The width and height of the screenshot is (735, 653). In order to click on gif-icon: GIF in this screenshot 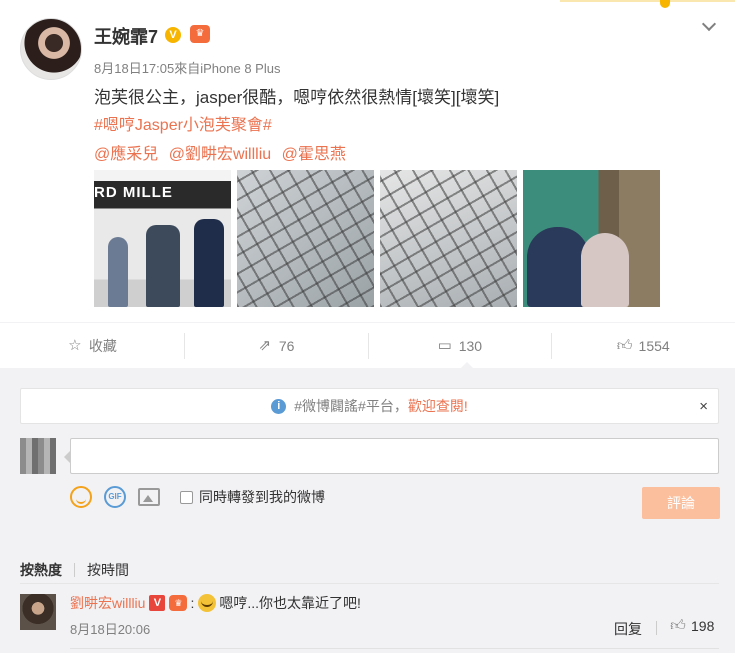, I will do `click(115, 497)`.